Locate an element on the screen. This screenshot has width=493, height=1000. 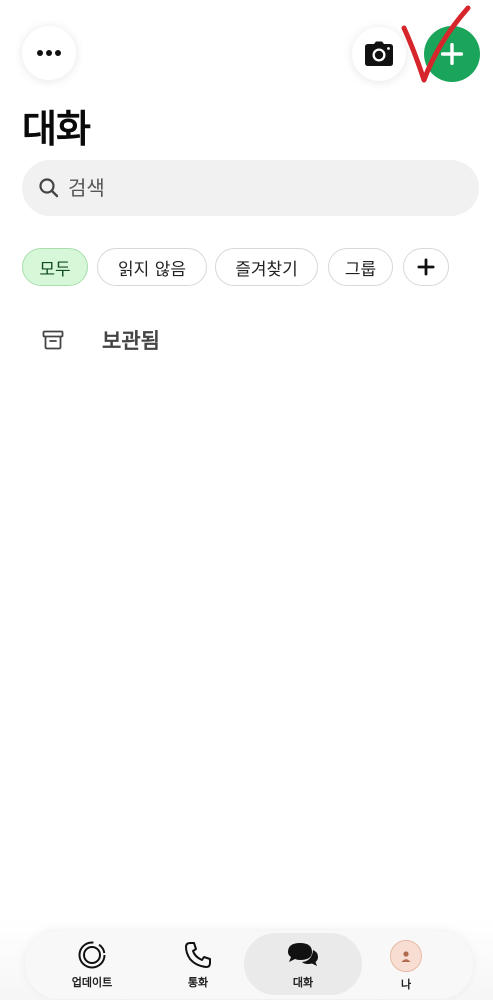
nav-me: 나 is located at coordinates (406, 967).